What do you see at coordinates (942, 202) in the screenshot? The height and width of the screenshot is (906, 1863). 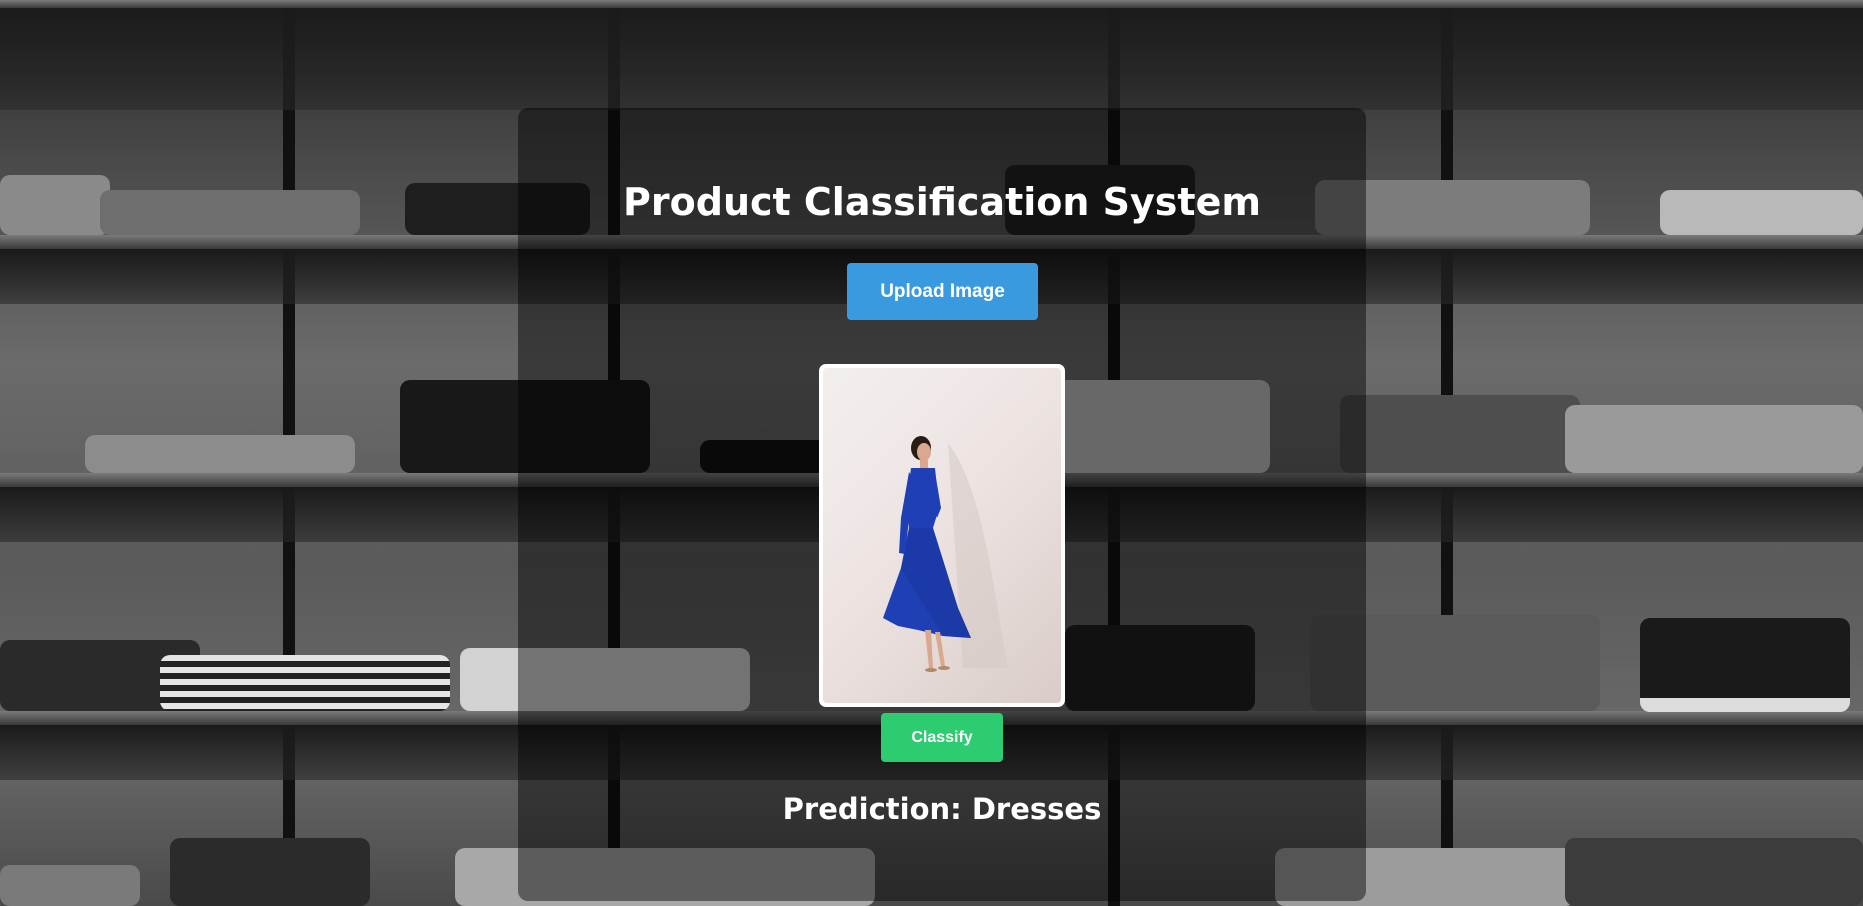 I see `page-title: Product Classification System` at bounding box center [942, 202].